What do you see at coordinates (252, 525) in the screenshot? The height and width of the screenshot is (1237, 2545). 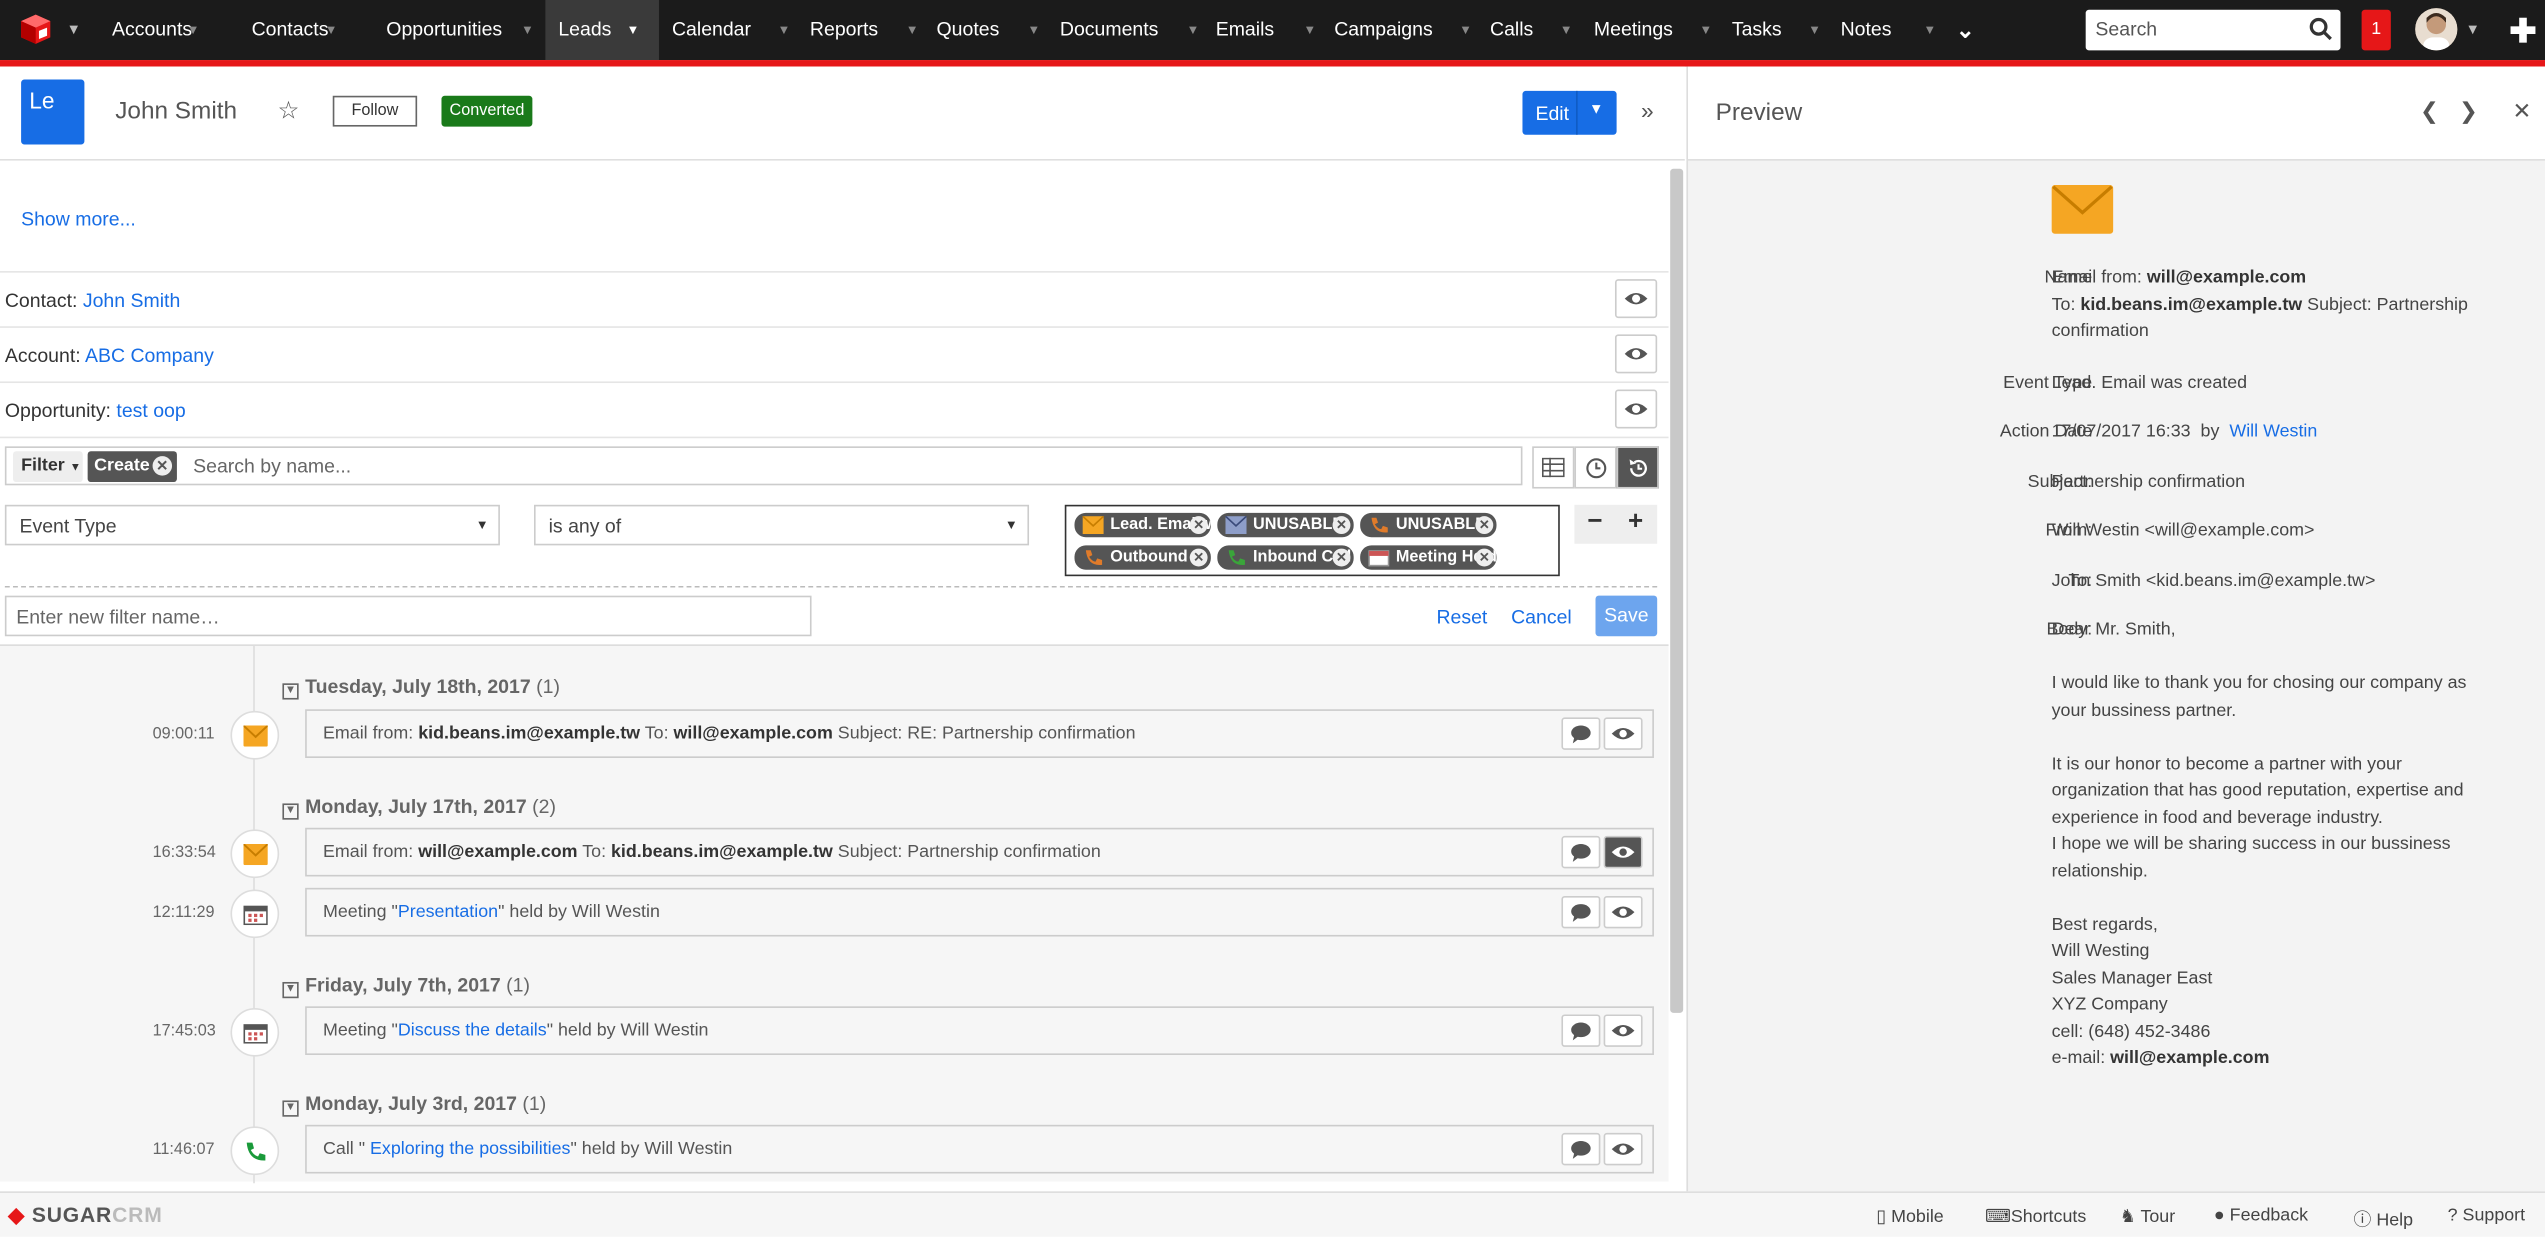 I see `filter-field-select: Event Type ▼` at bounding box center [252, 525].